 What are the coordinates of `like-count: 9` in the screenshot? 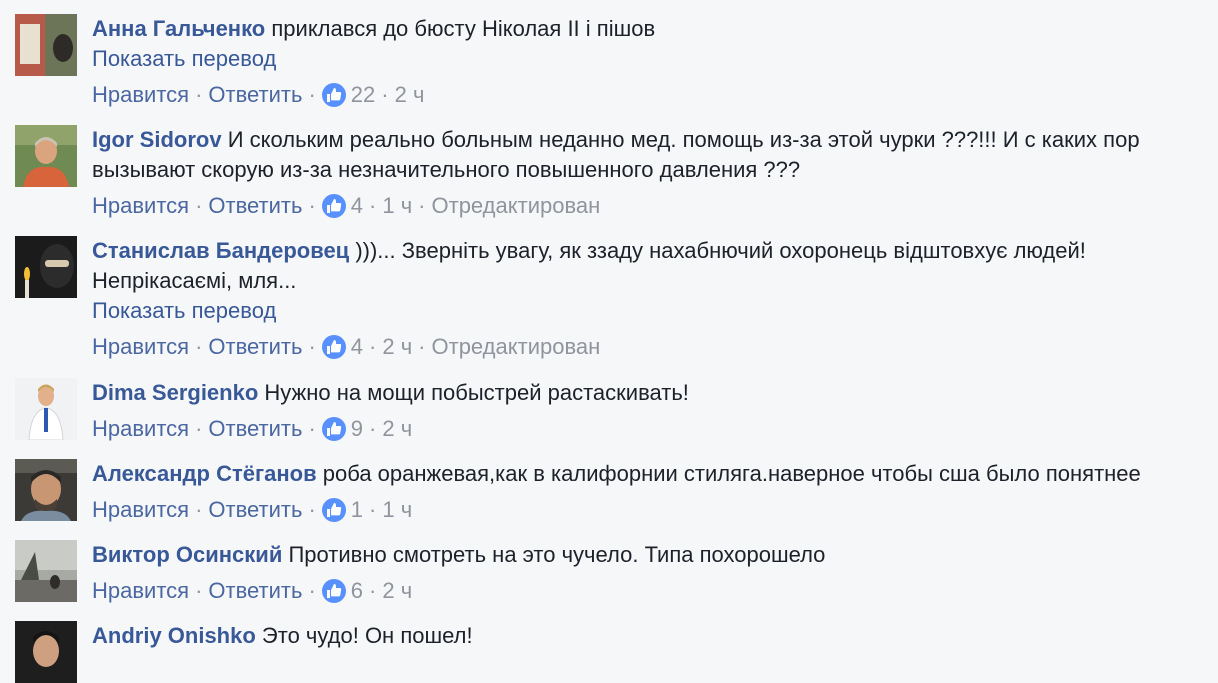 It's located at (357, 429).